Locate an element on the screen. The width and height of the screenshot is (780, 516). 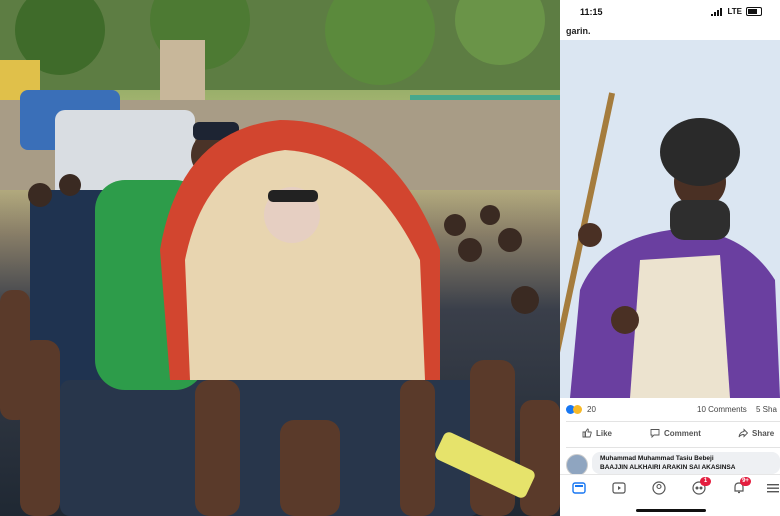
home-indicator is located at coordinates (671, 510).